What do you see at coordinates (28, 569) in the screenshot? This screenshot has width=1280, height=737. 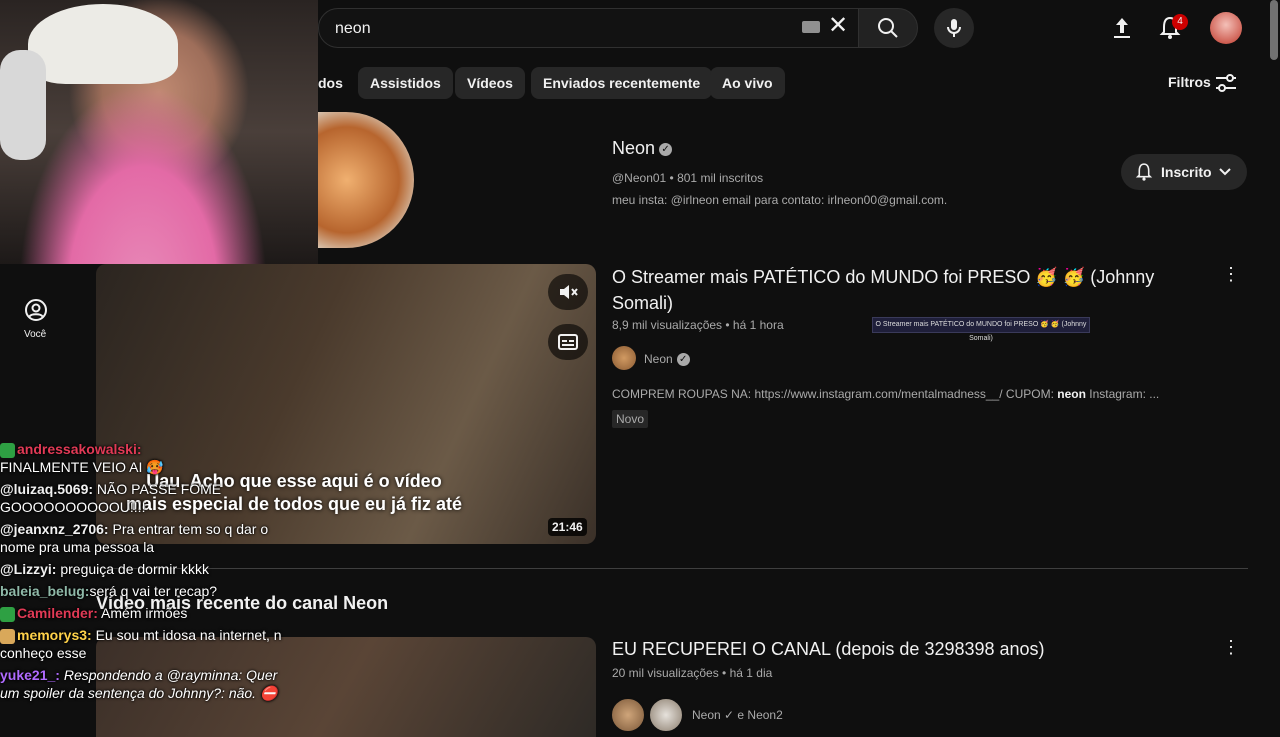 I see `chat-user: @Lizzyi:` at bounding box center [28, 569].